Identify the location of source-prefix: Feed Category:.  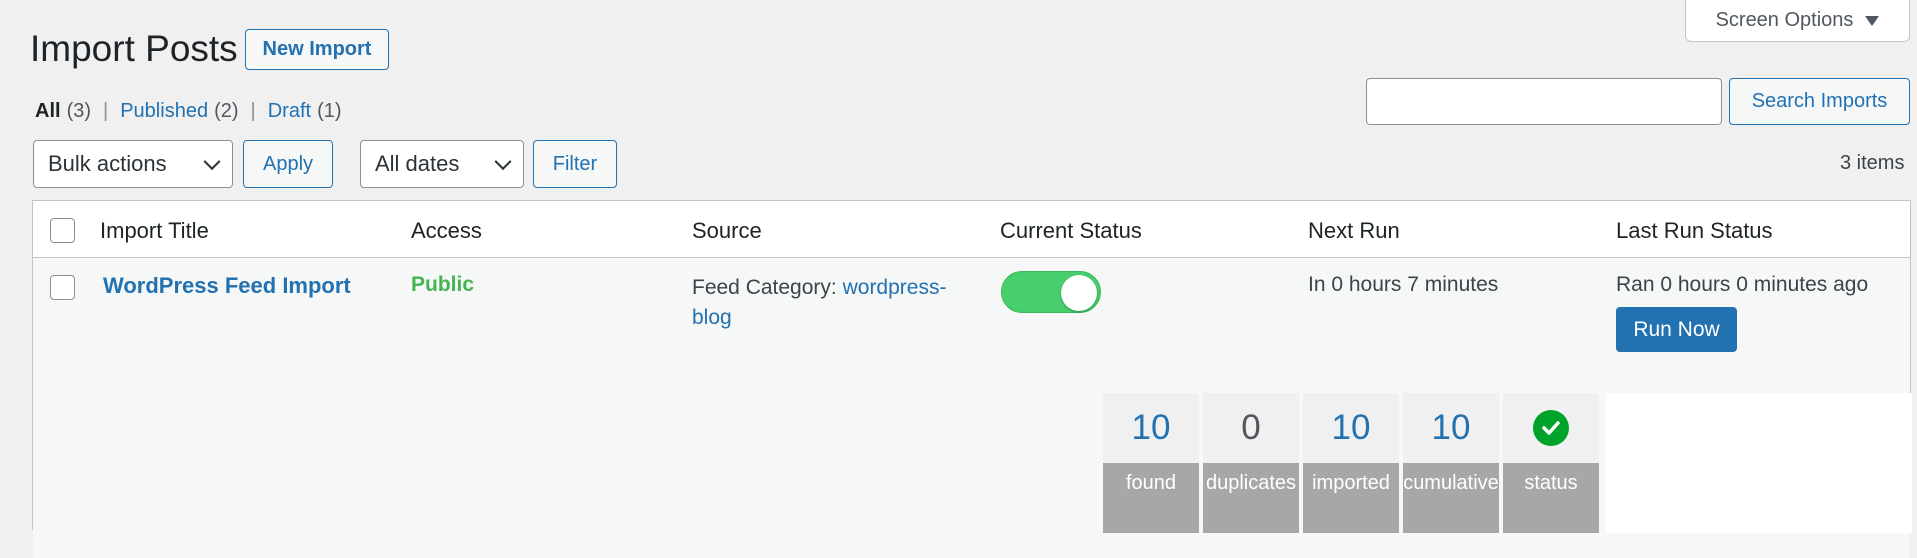
(767, 287).